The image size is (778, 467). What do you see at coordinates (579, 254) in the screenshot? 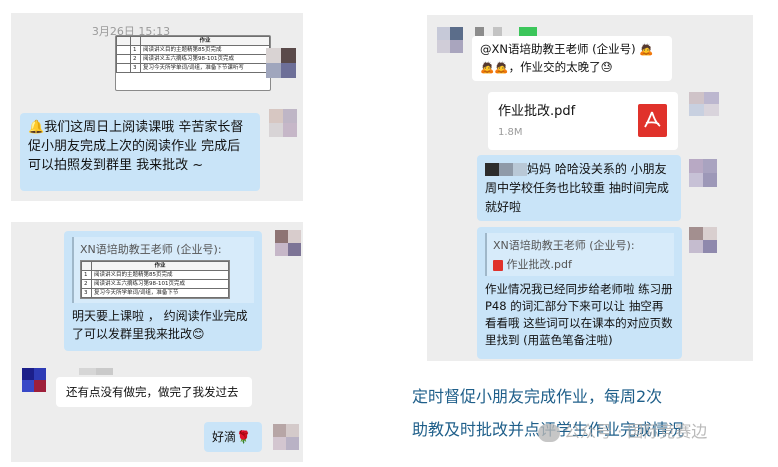
I see `quoted-message: XN语培助教王老师 (企业号): 作业批改.pdf` at bounding box center [579, 254].